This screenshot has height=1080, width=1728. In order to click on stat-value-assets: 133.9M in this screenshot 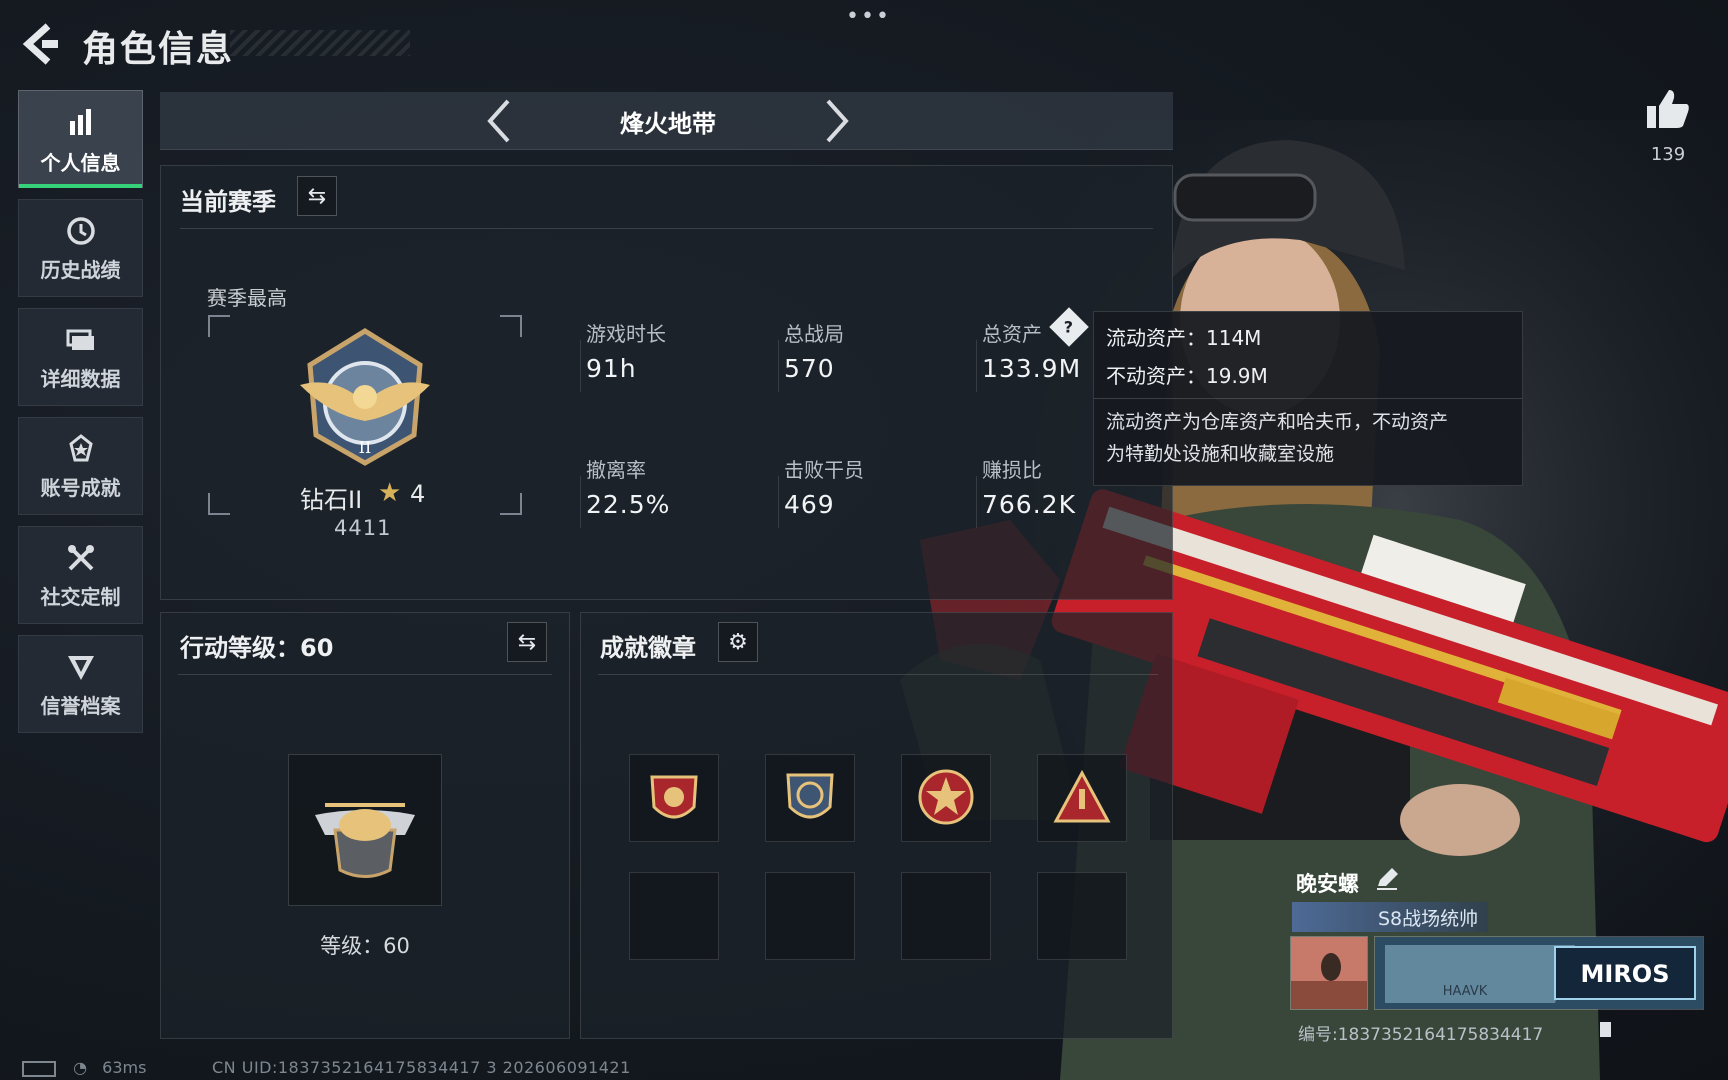, I will do `click(1032, 368)`.